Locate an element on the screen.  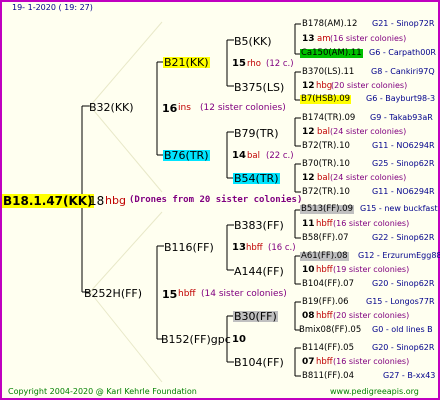
gen4-name: B513(FF).09 is located at coordinates (327, 209).